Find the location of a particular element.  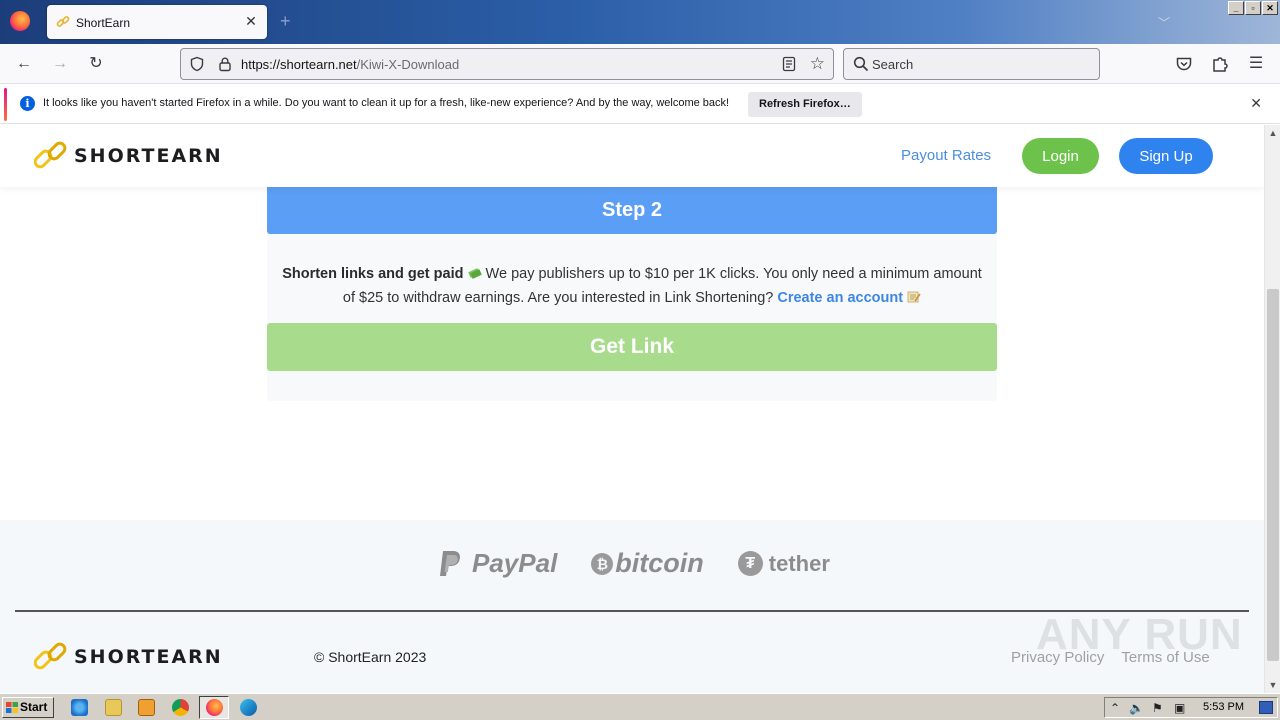

hamburger-menu-icon: ☰ is located at coordinates (1256, 64).